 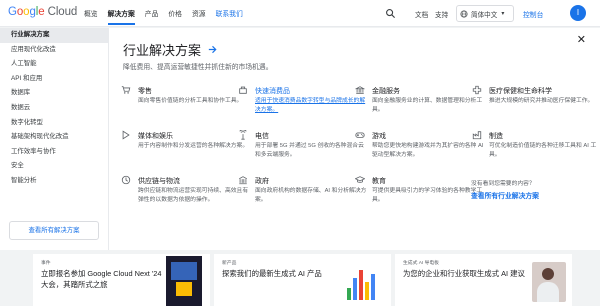 What do you see at coordinates (121, 16) in the screenshot?
I see `nav-solutions: 解决方案` at bounding box center [121, 16].